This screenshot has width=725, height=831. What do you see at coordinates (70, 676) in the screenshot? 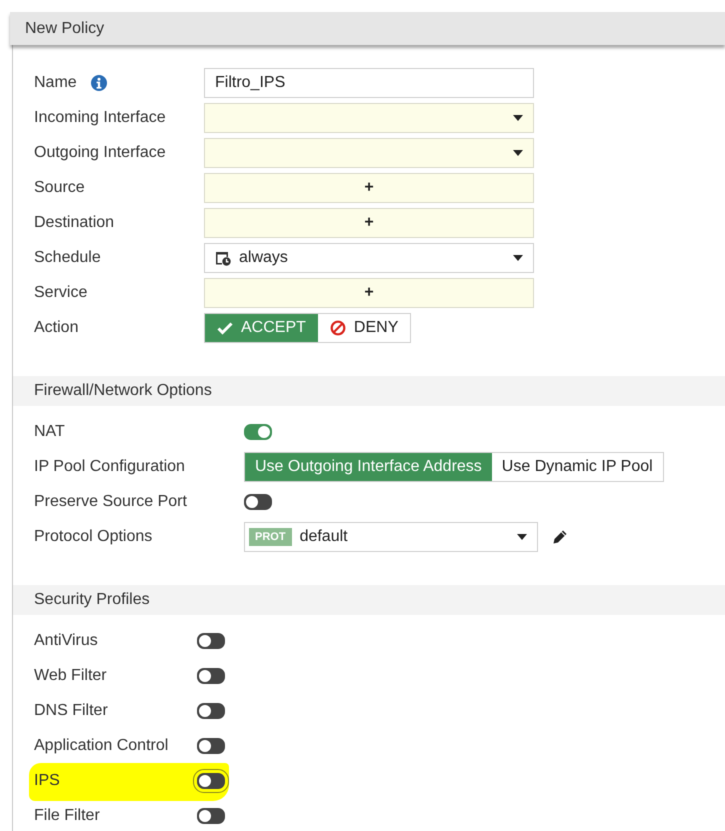
I see `profile-label: Web Filter` at bounding box center [70, 676].